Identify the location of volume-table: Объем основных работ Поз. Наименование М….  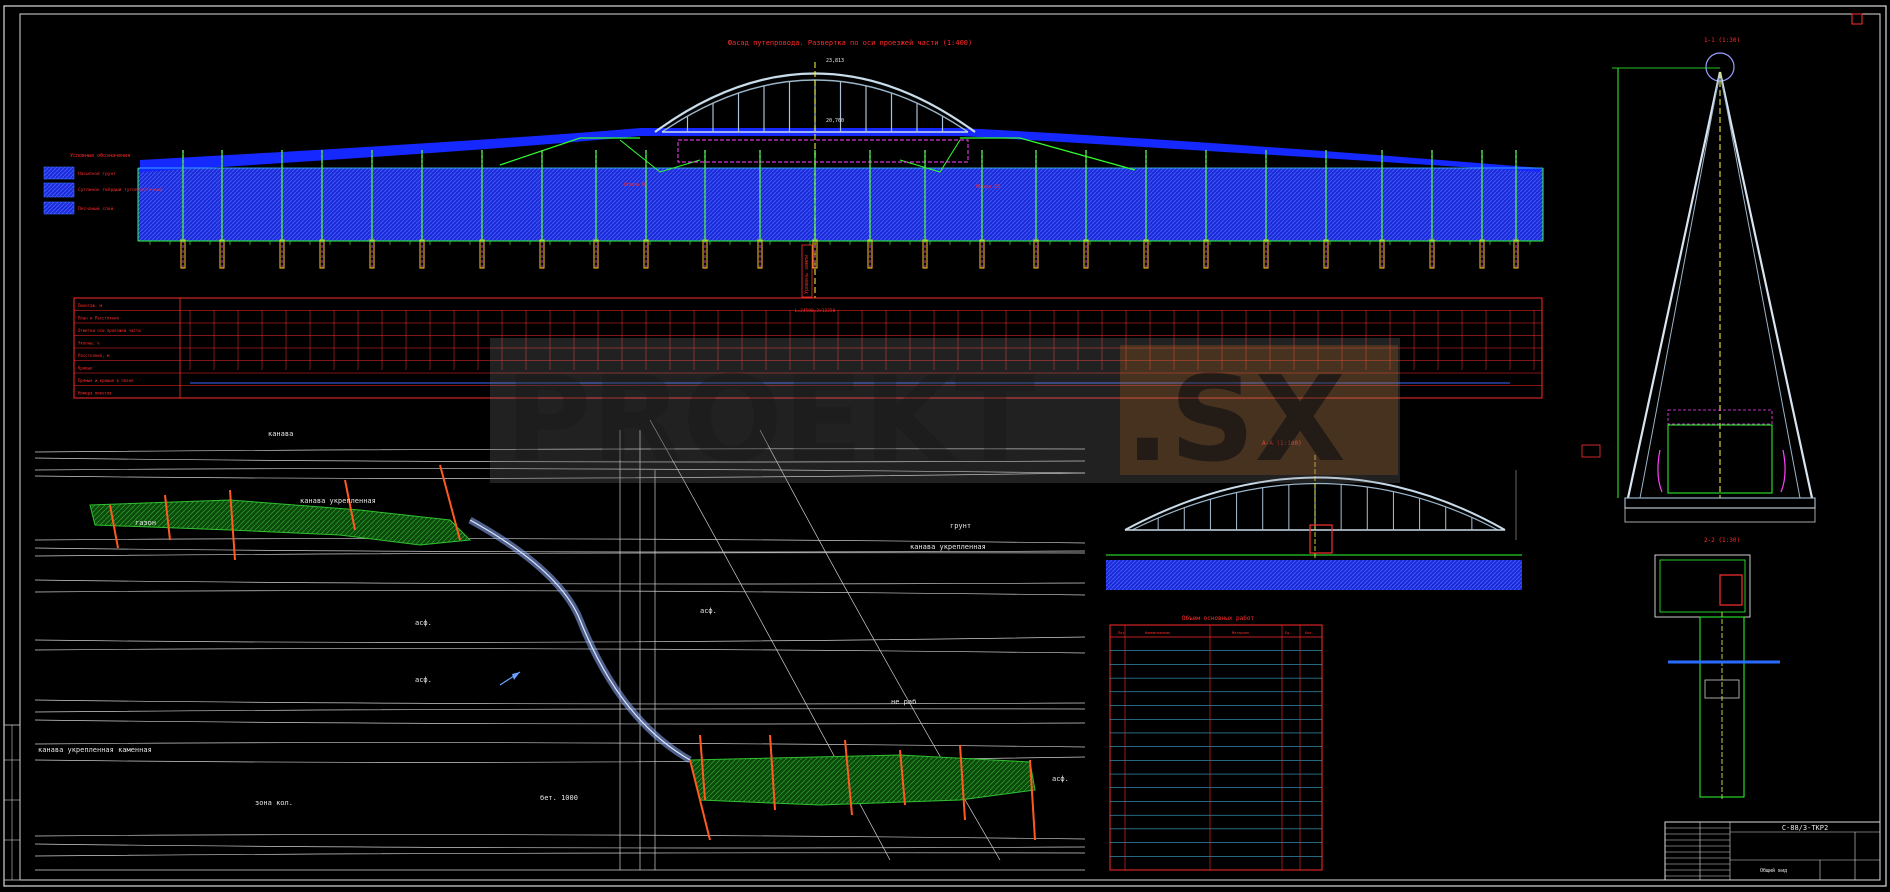
(1216, 743).